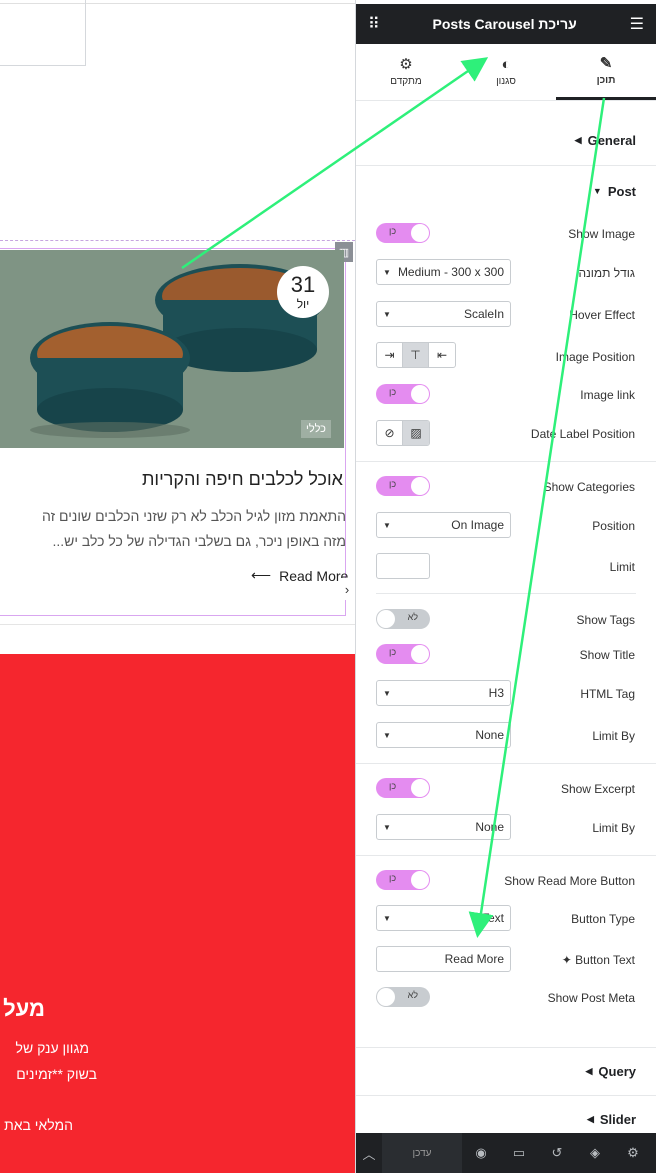 This screenshot has height=1173, width=657. I want to click on image-position-choices: ⇥ ⊤ ⇤, so click(416, 355).